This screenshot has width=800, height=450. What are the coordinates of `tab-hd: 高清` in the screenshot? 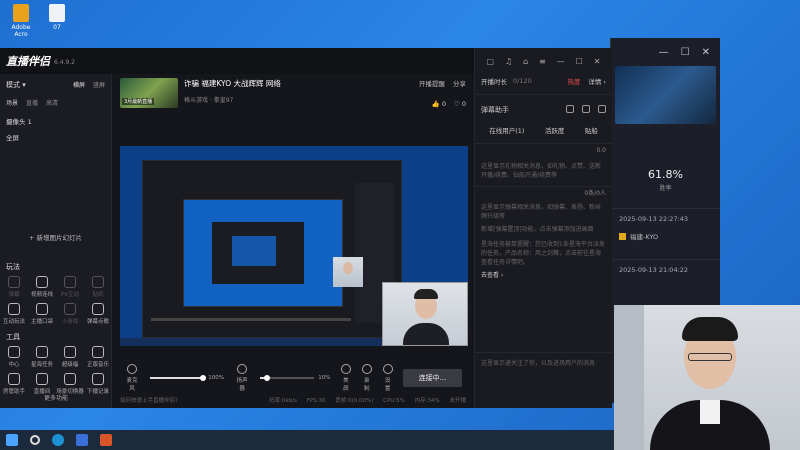 It's located at (52, 102).